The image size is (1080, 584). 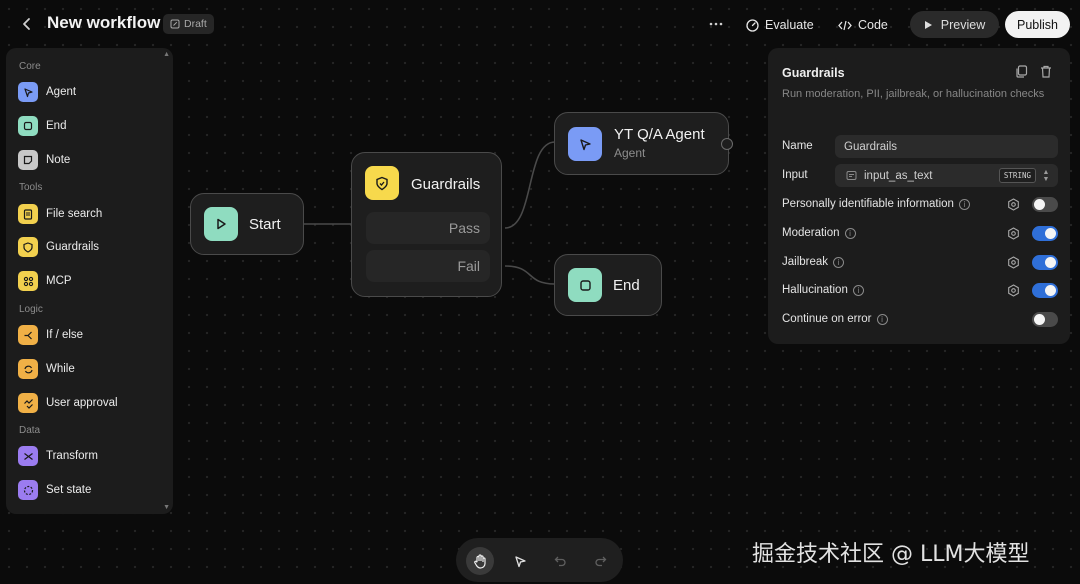 I want to click on agent-node-title: YT Q/A Agent, so click(x=659, y=134).